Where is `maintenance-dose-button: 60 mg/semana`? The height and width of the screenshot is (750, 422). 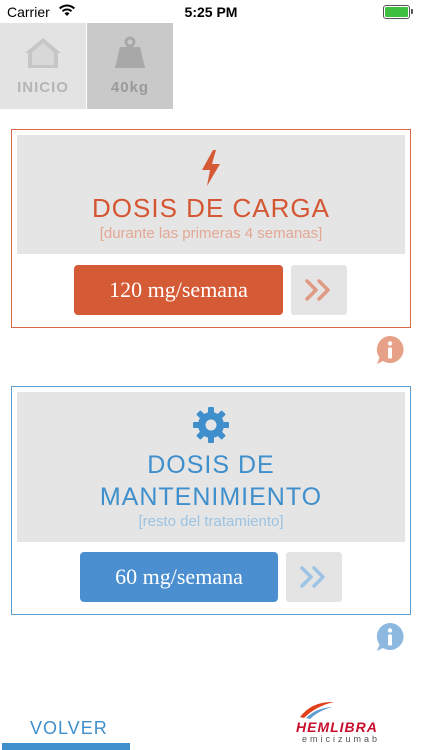 maintenance-dose-button: 60 mg/semana is located at coordinates (179, 577).